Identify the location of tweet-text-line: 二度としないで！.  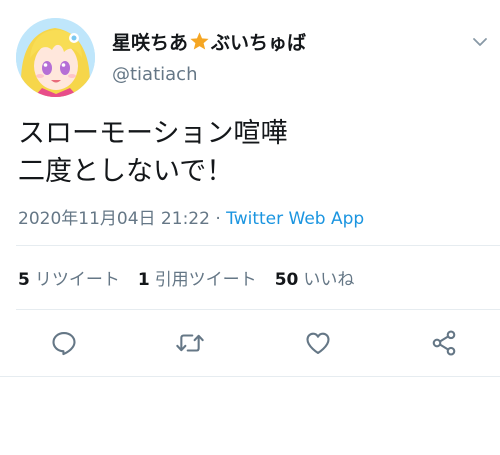
(126, 171).